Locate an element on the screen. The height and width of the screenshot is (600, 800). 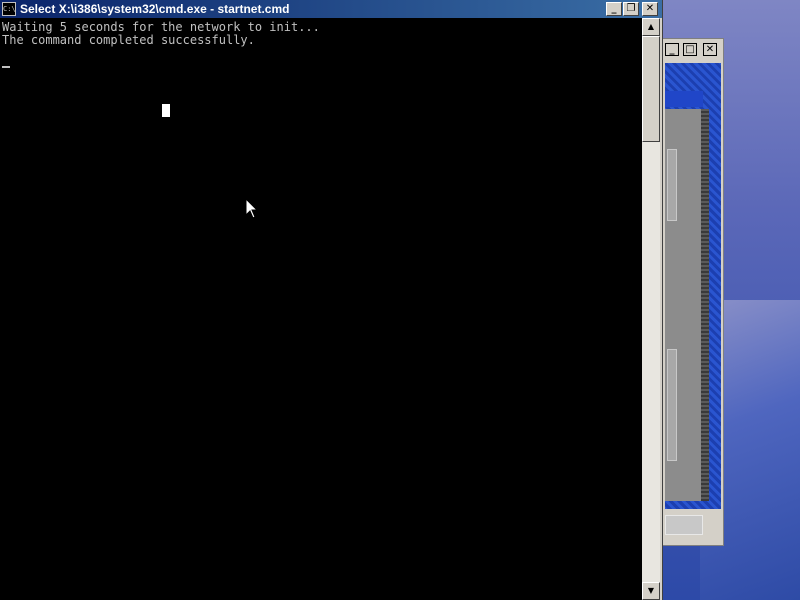
background-window-body is located at coordinates (693, 293).